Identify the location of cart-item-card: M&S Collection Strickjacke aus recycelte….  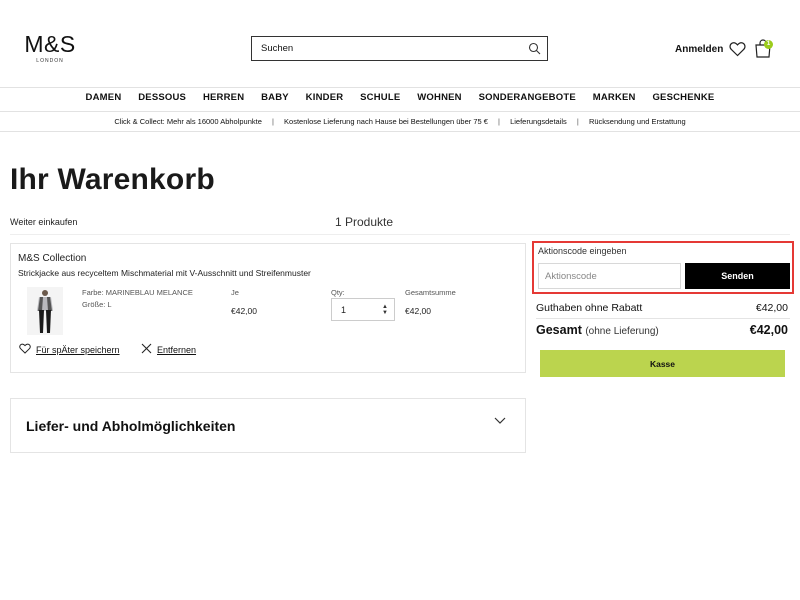
(268, 308).